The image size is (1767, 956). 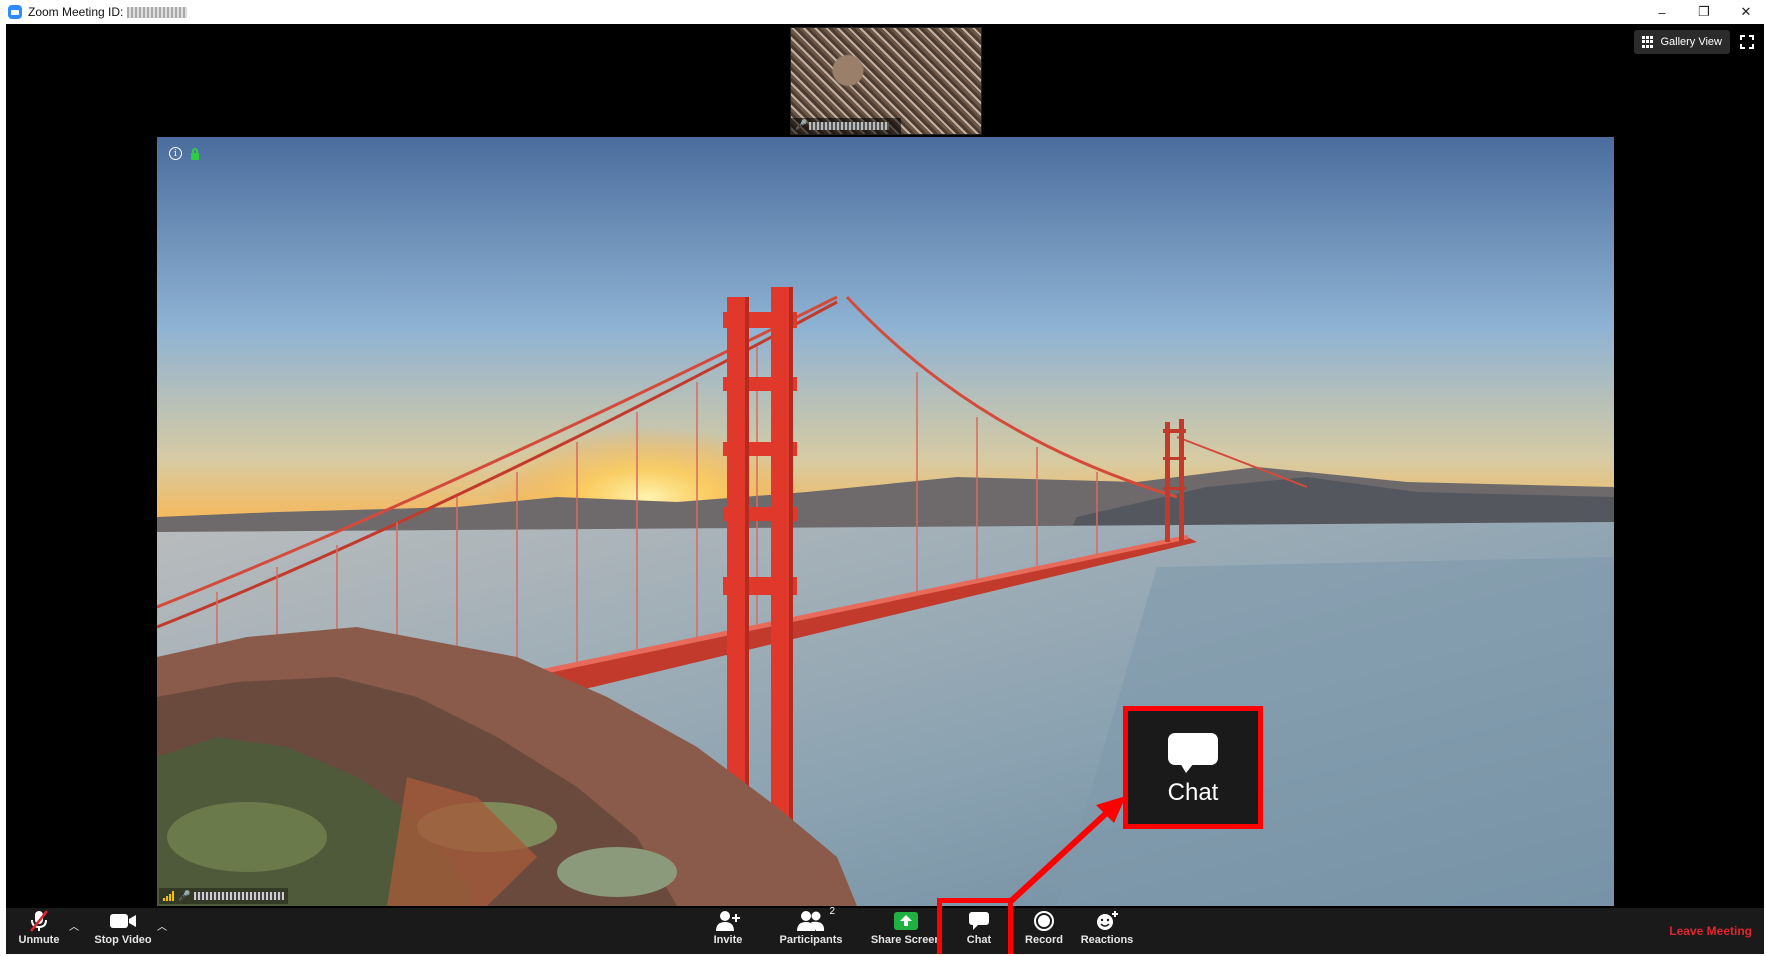 What do you see at coordinates (123, 921) in the screenshot?
I see `video-camera-icon` at bounding box center [123, 921].